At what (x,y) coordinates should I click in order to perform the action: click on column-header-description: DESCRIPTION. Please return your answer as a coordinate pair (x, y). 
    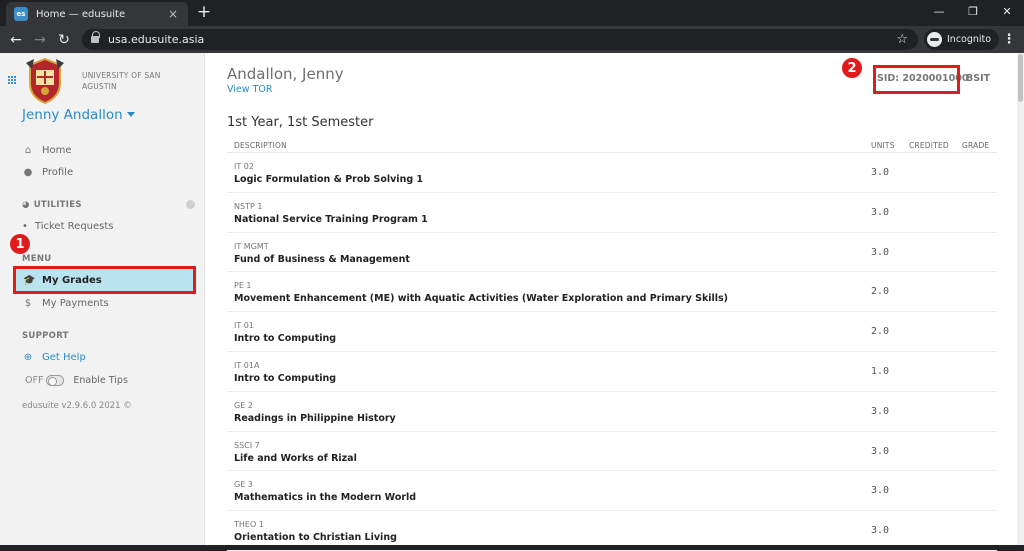
    Looking at the image, I should click on (260, 145).